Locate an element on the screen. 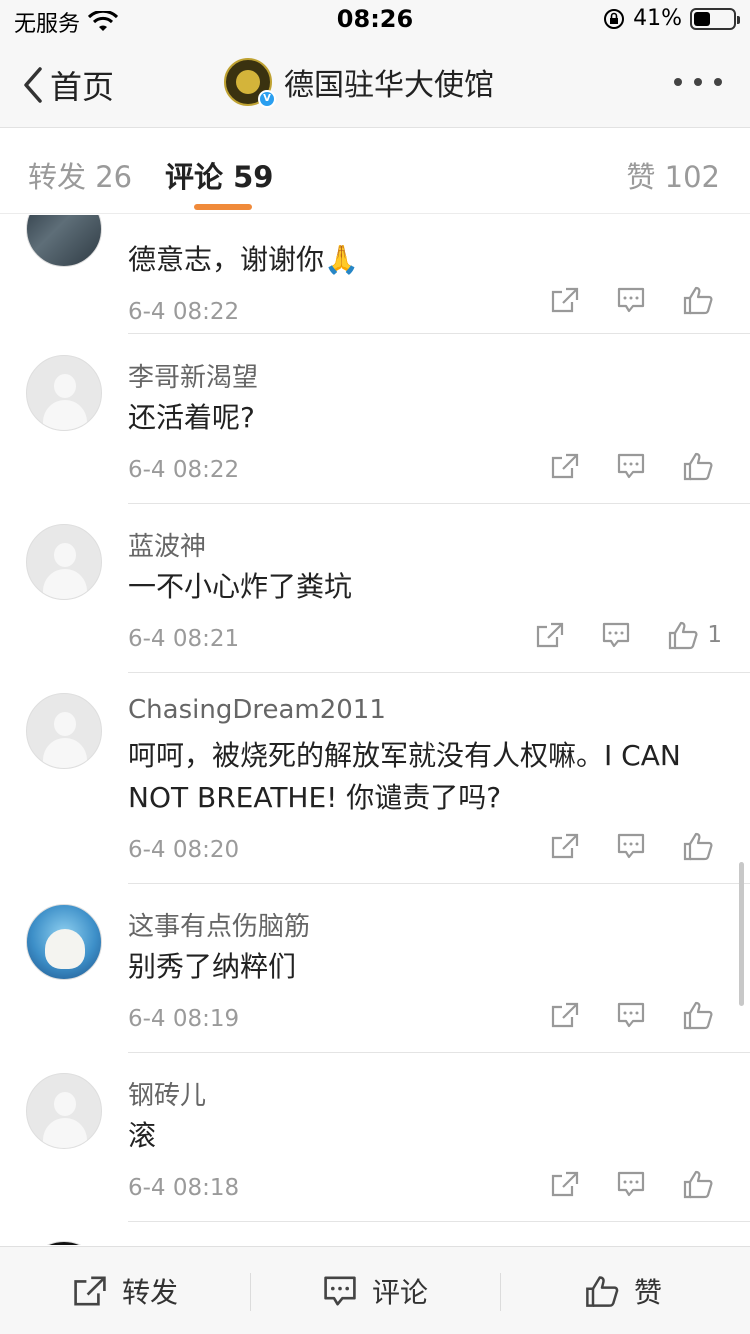 The width and height of the screenshot is (750, 1334). commenter-name: 这事有点伤脑筋 is located at coordinates (219, 924).